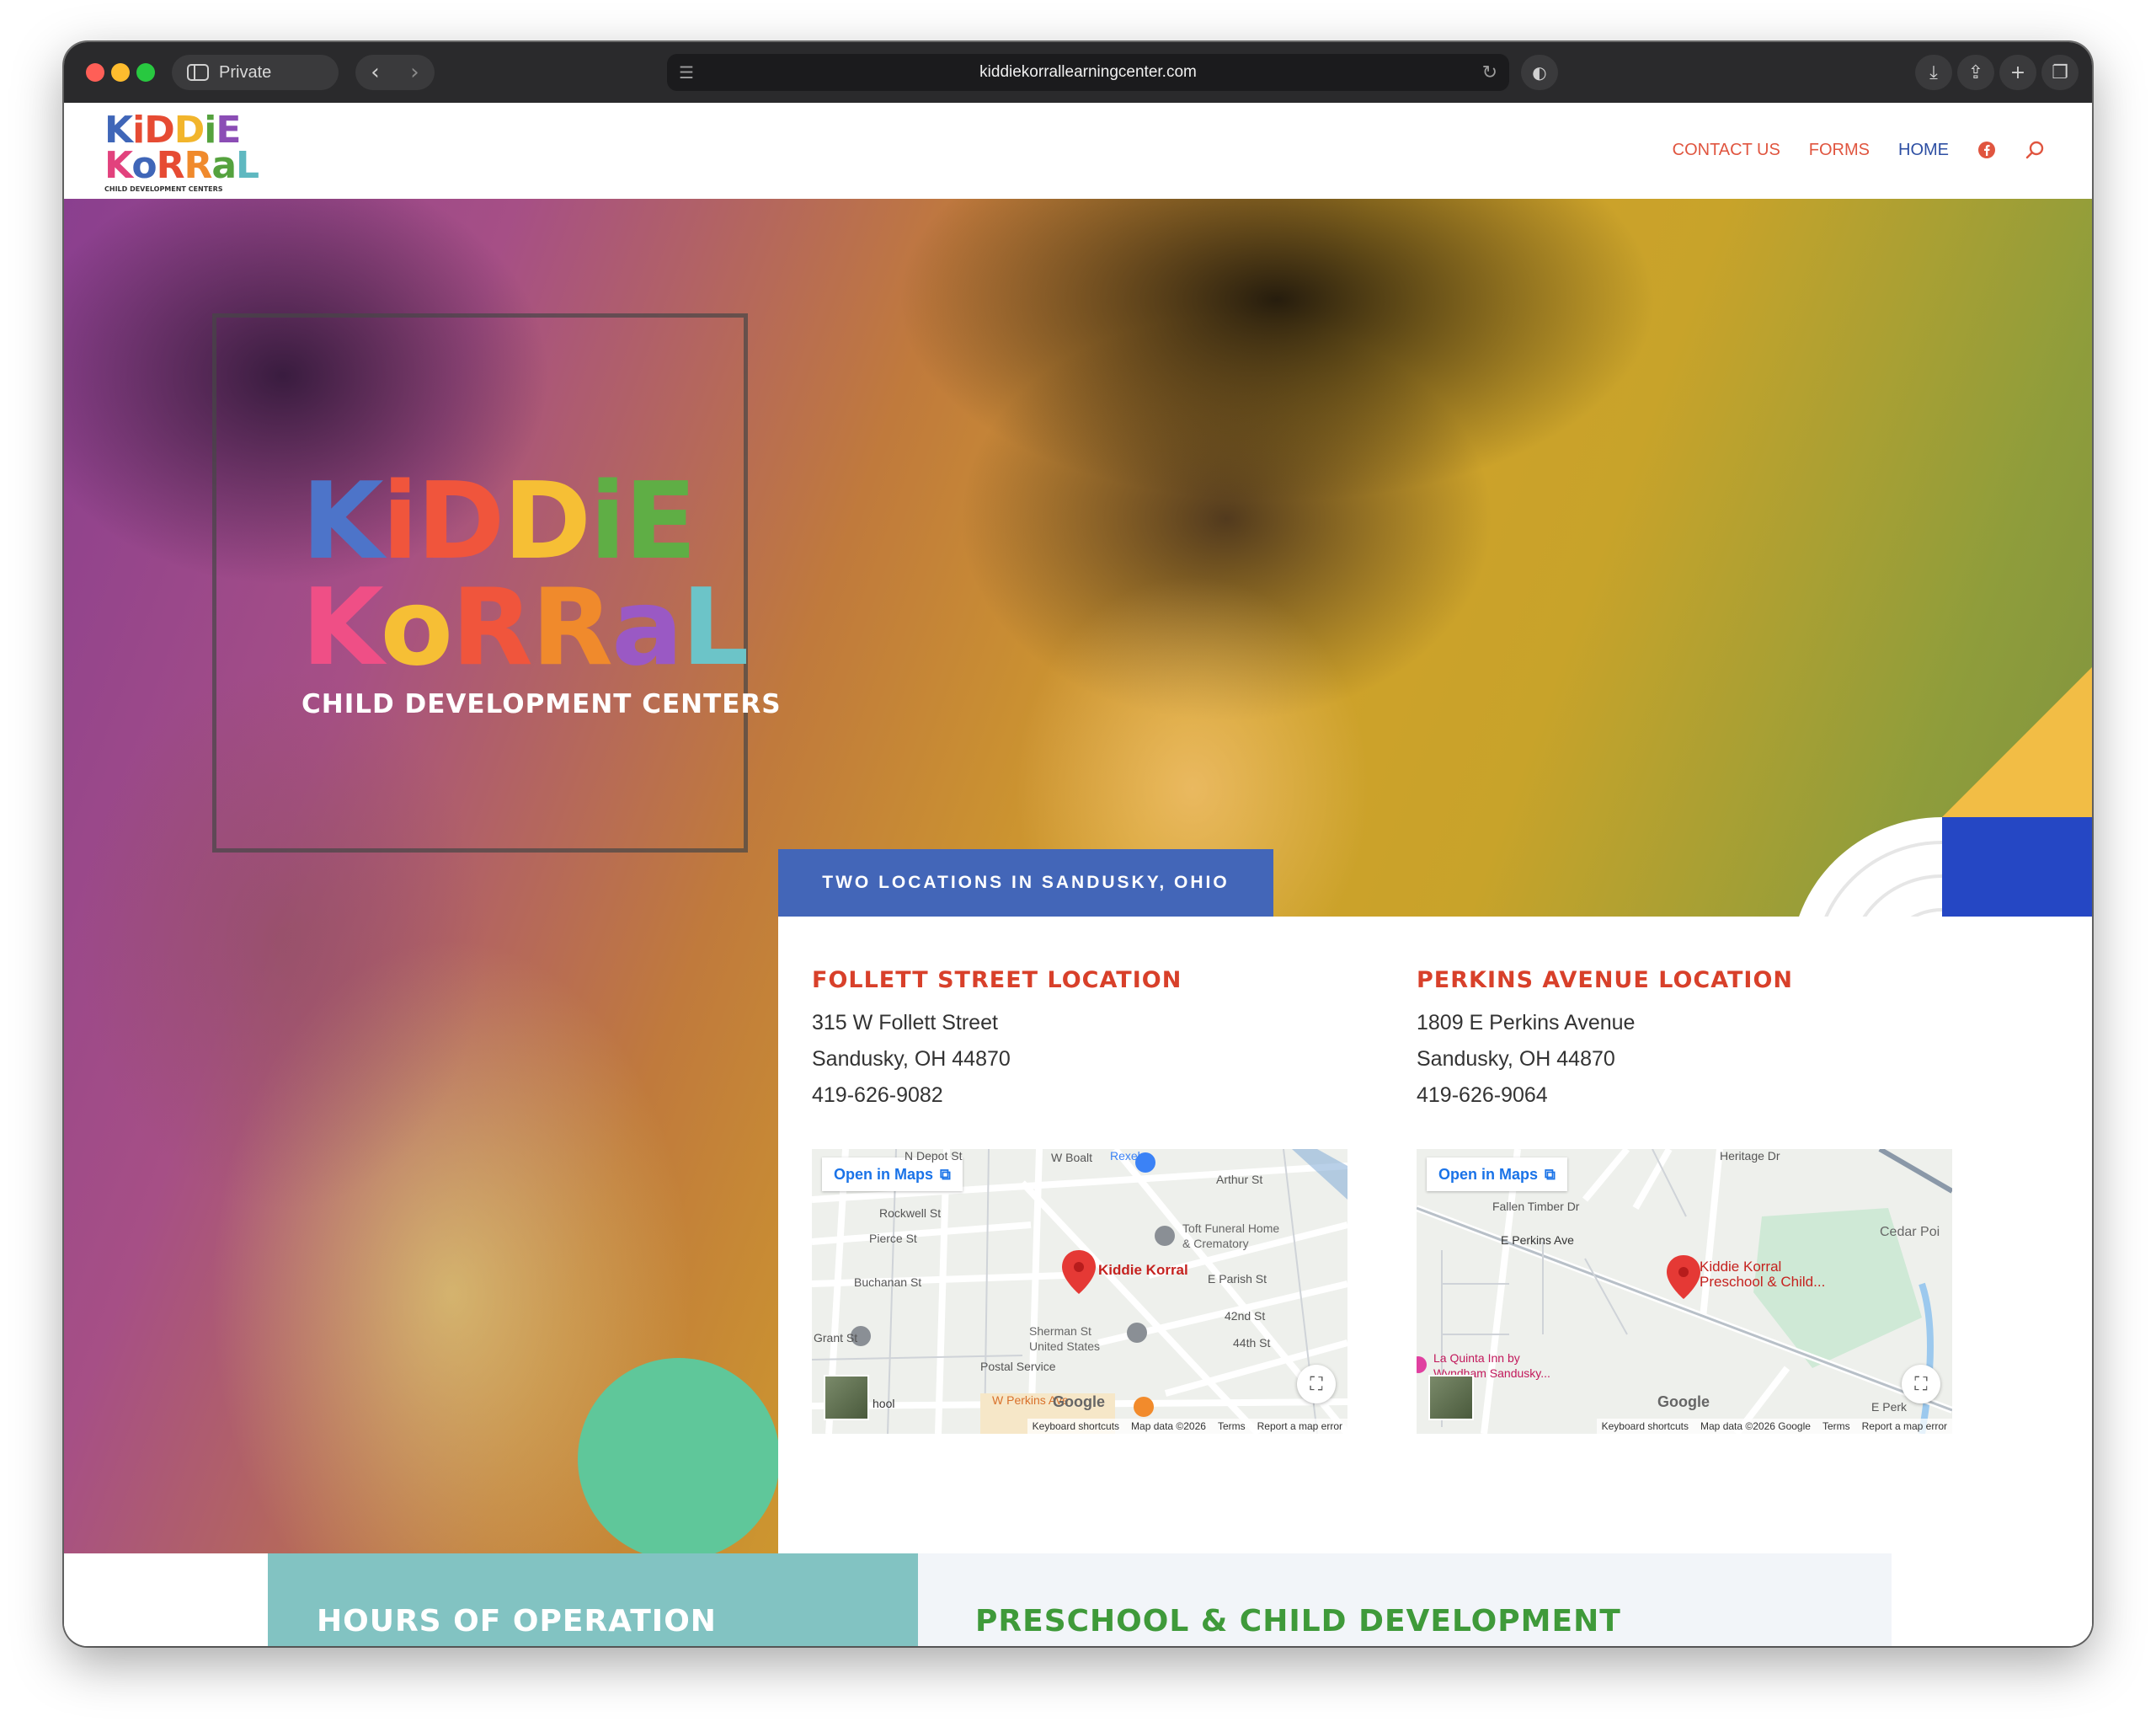  What do you see at coordinates (1605, 980) in the screenshot?
I see `location-title: PERKINS AVENUE LOCATION` at bounding box center [1605, 980].